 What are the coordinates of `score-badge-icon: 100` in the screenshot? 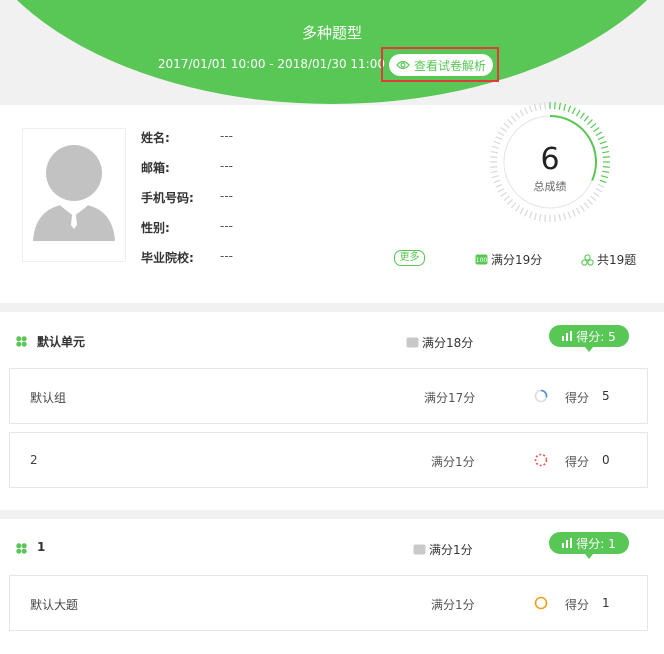 It's located at (481, 259).